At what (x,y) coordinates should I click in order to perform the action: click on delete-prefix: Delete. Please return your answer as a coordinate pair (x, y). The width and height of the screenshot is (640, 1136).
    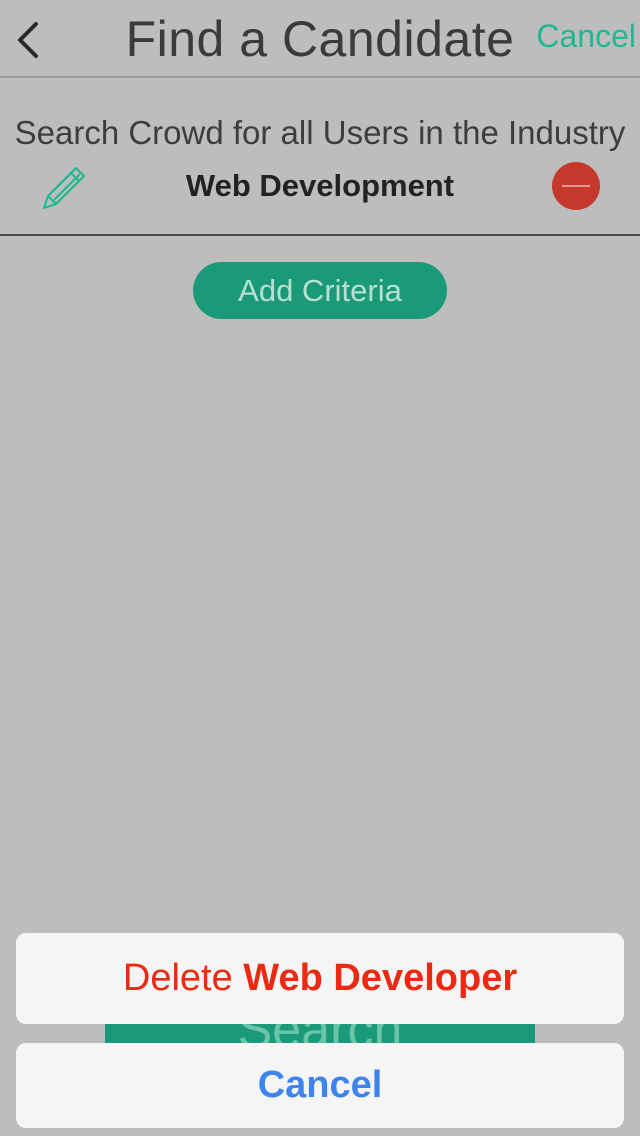
    Looking at the image, I should click on (177, 978).